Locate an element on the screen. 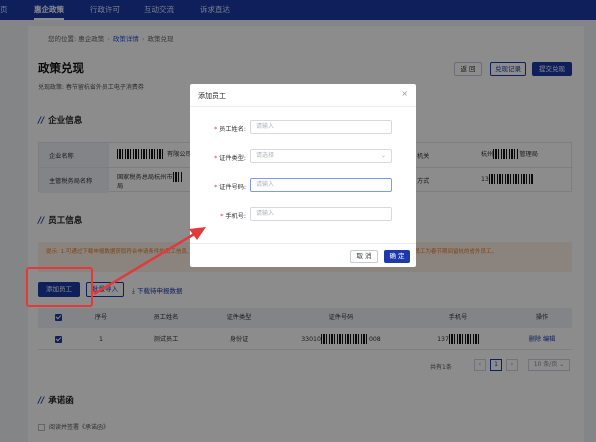 The height and width of the screenshot is (442, 596). close-icon: × is located at coordinates (404, 93).